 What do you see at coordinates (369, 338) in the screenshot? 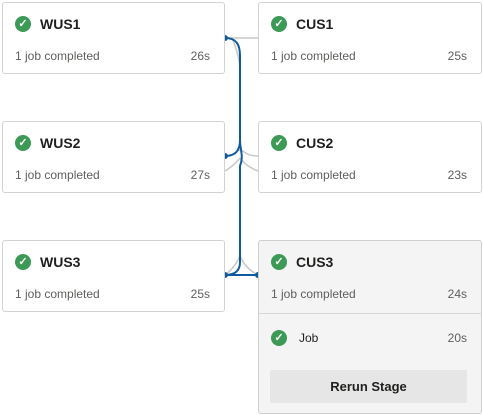
I see `job-row: ✓ Job 20s` at bounding box center [369, 338].